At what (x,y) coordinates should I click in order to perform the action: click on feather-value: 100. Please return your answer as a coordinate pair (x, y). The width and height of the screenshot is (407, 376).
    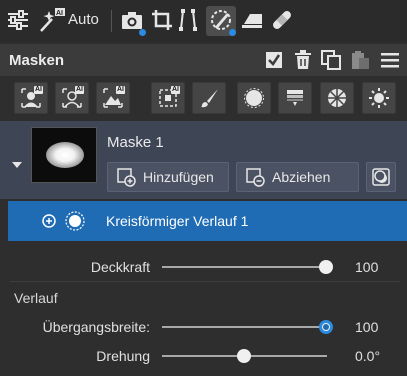
    Looking at the image, I should click on (366, 327).